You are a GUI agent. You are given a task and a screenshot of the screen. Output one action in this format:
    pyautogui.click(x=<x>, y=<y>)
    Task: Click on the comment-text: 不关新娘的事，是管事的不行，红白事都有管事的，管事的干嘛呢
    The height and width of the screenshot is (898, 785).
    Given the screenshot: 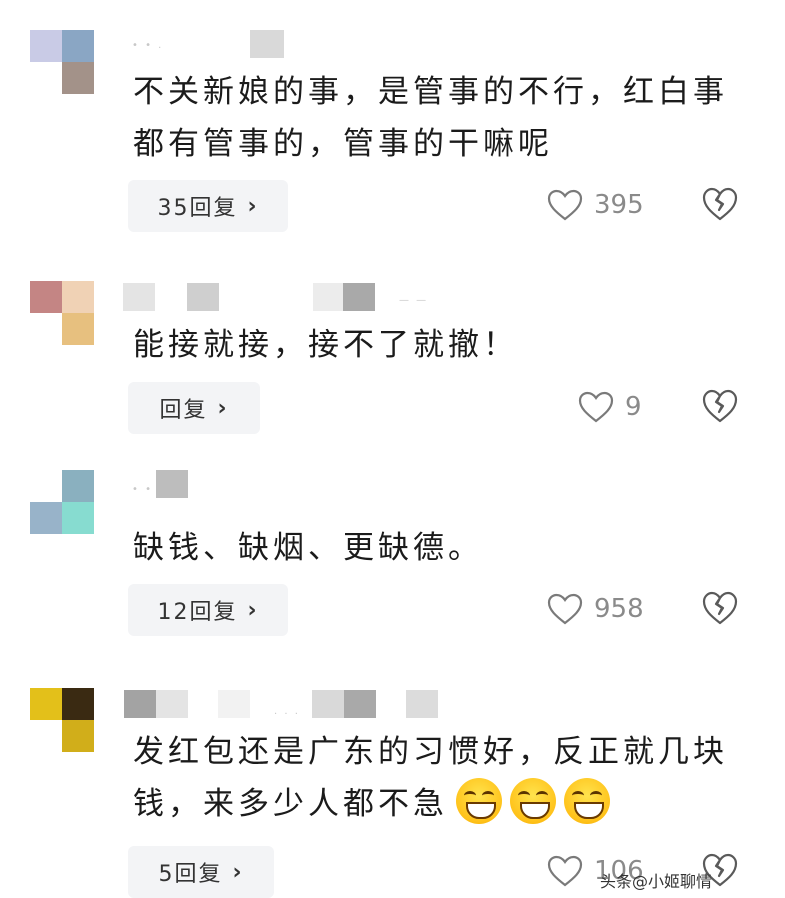 What is the action you would take?
    pyautogui.click(x=430, y=118)
    